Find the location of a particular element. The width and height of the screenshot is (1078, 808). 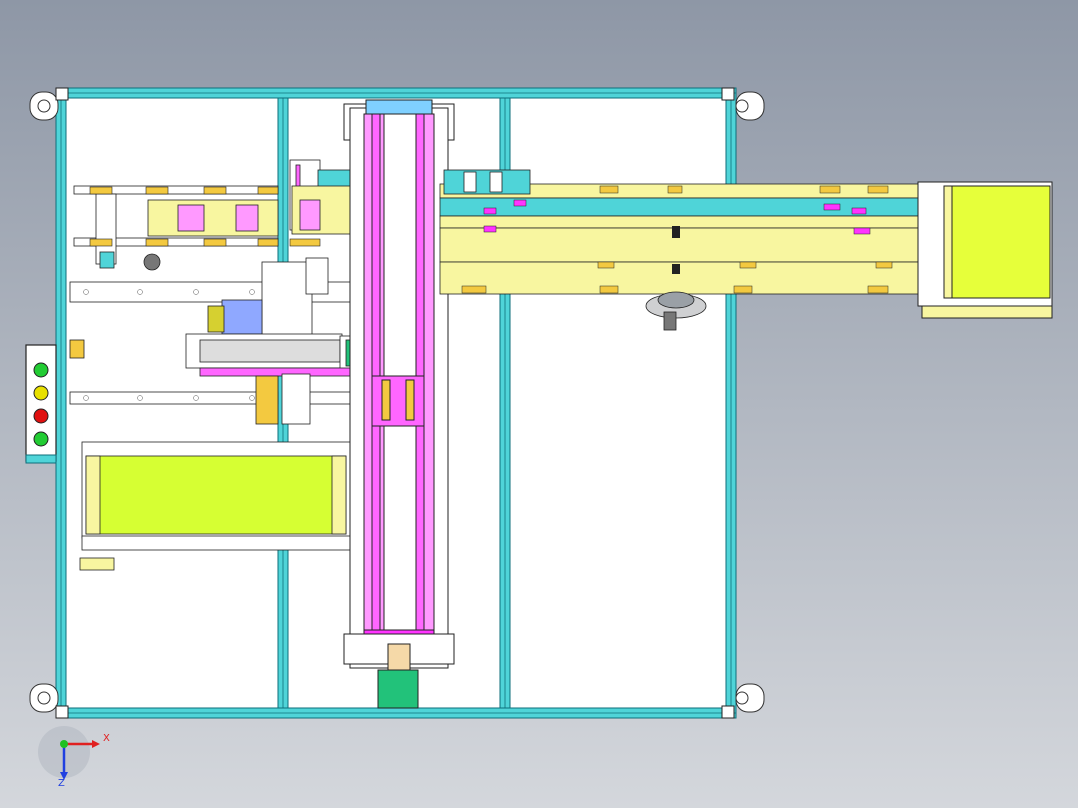

triad-z-label: Z is located at coordinates (61, 783).